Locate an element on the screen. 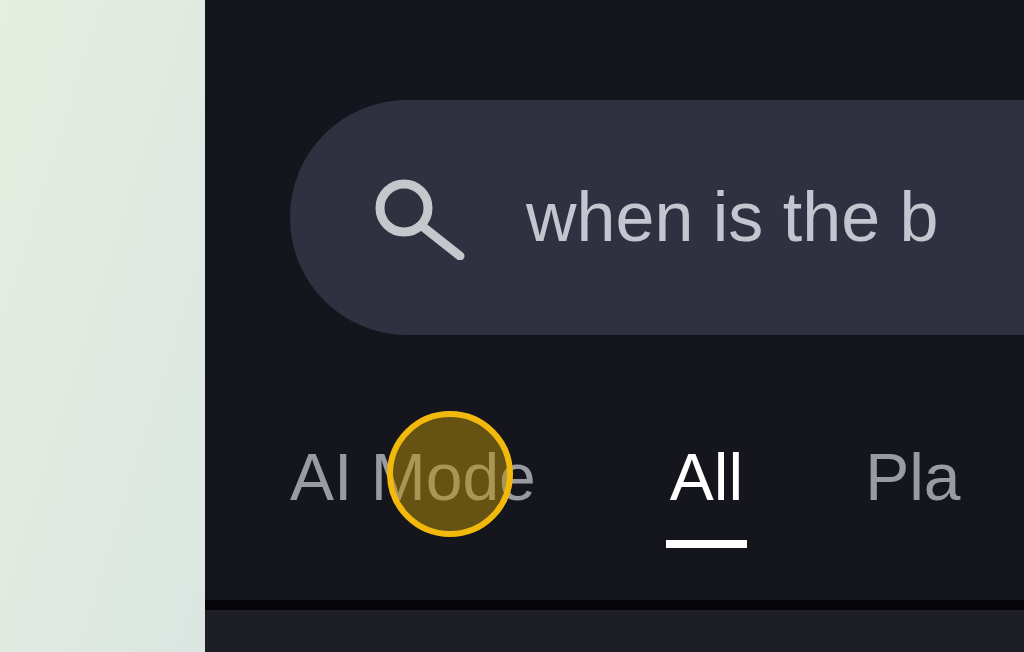 Image resolution: width=1024 pixels, height=652 pixels. tab: All is located at coordinates (706, 496).